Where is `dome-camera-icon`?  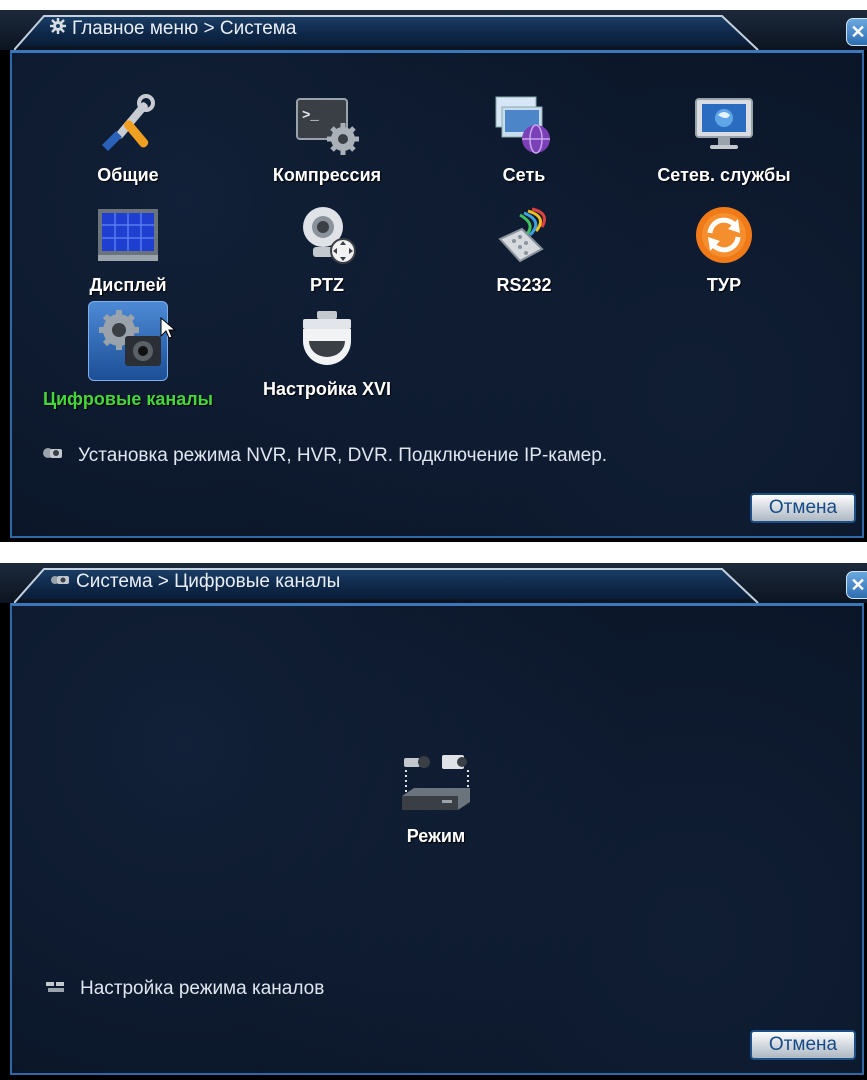
dome-camera-icon is located at coordinates (327, 339).